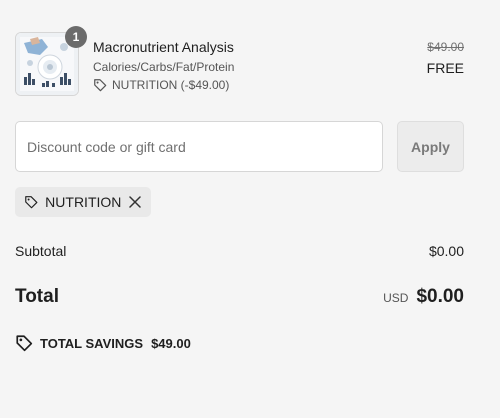 The width and height of the screenshot is (500, 418). What do you see at coordinates (163, 47) in the screenshot?
I see `product-title: Macronutrient Analysis` at bounding box center [163, 47].